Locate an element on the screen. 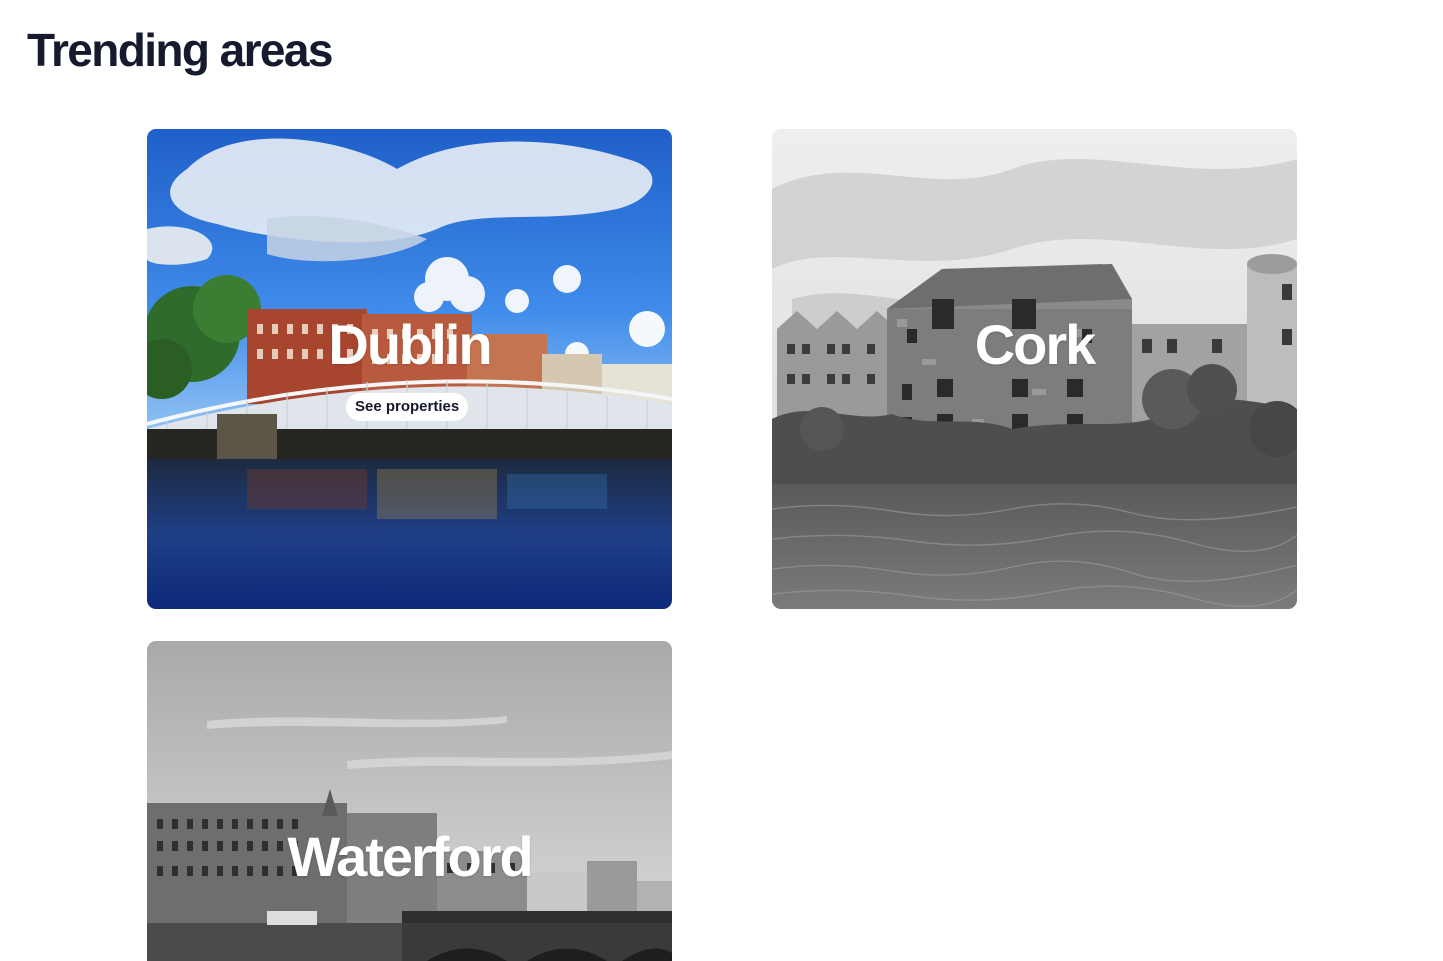 This screenshot has height=961, width=1443. area-name-cork: Cork is located at coordinates (1035, 344).